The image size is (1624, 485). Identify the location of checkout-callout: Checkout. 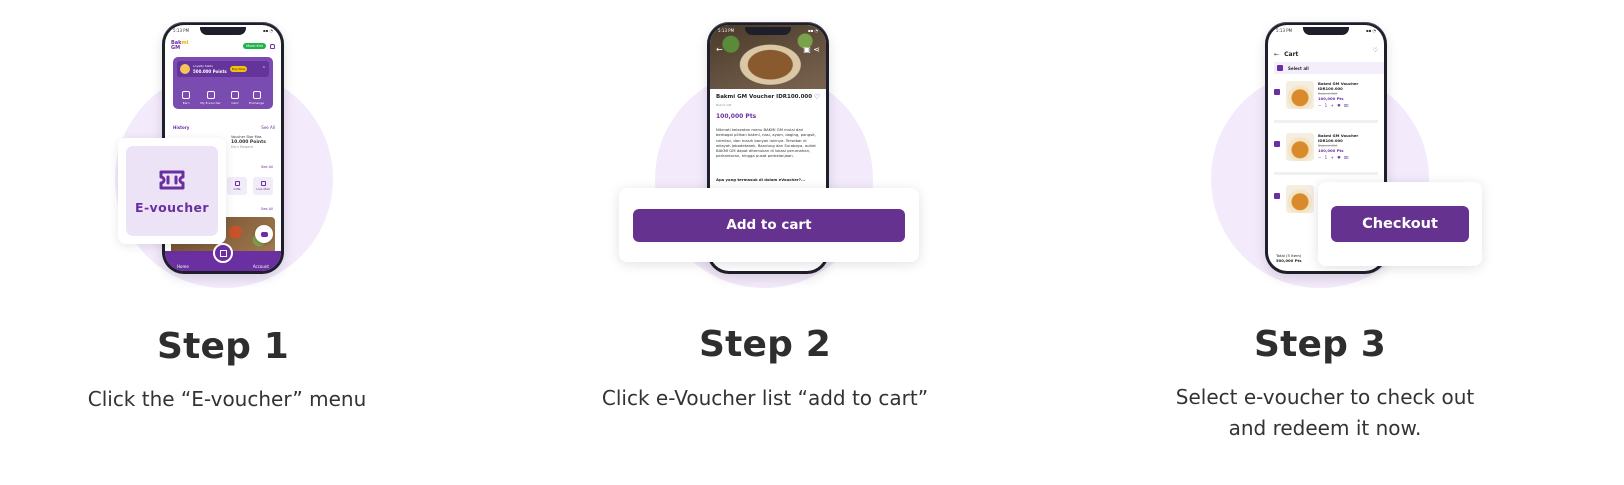
(1400, 224).